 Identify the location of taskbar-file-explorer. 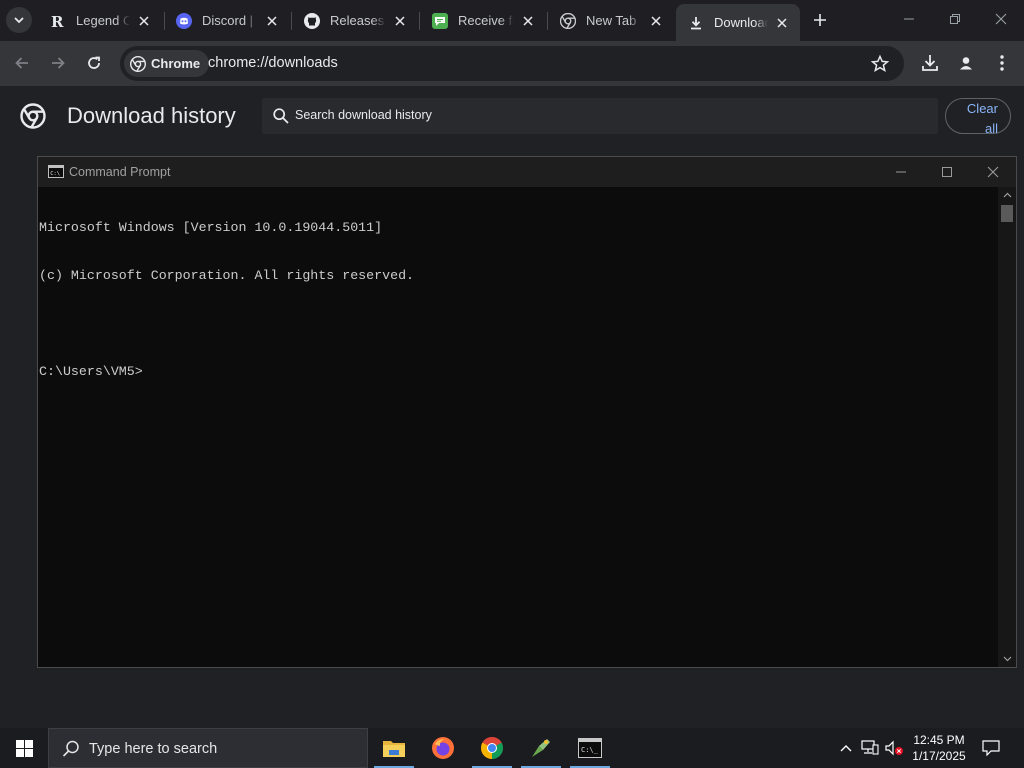
(394, 748).